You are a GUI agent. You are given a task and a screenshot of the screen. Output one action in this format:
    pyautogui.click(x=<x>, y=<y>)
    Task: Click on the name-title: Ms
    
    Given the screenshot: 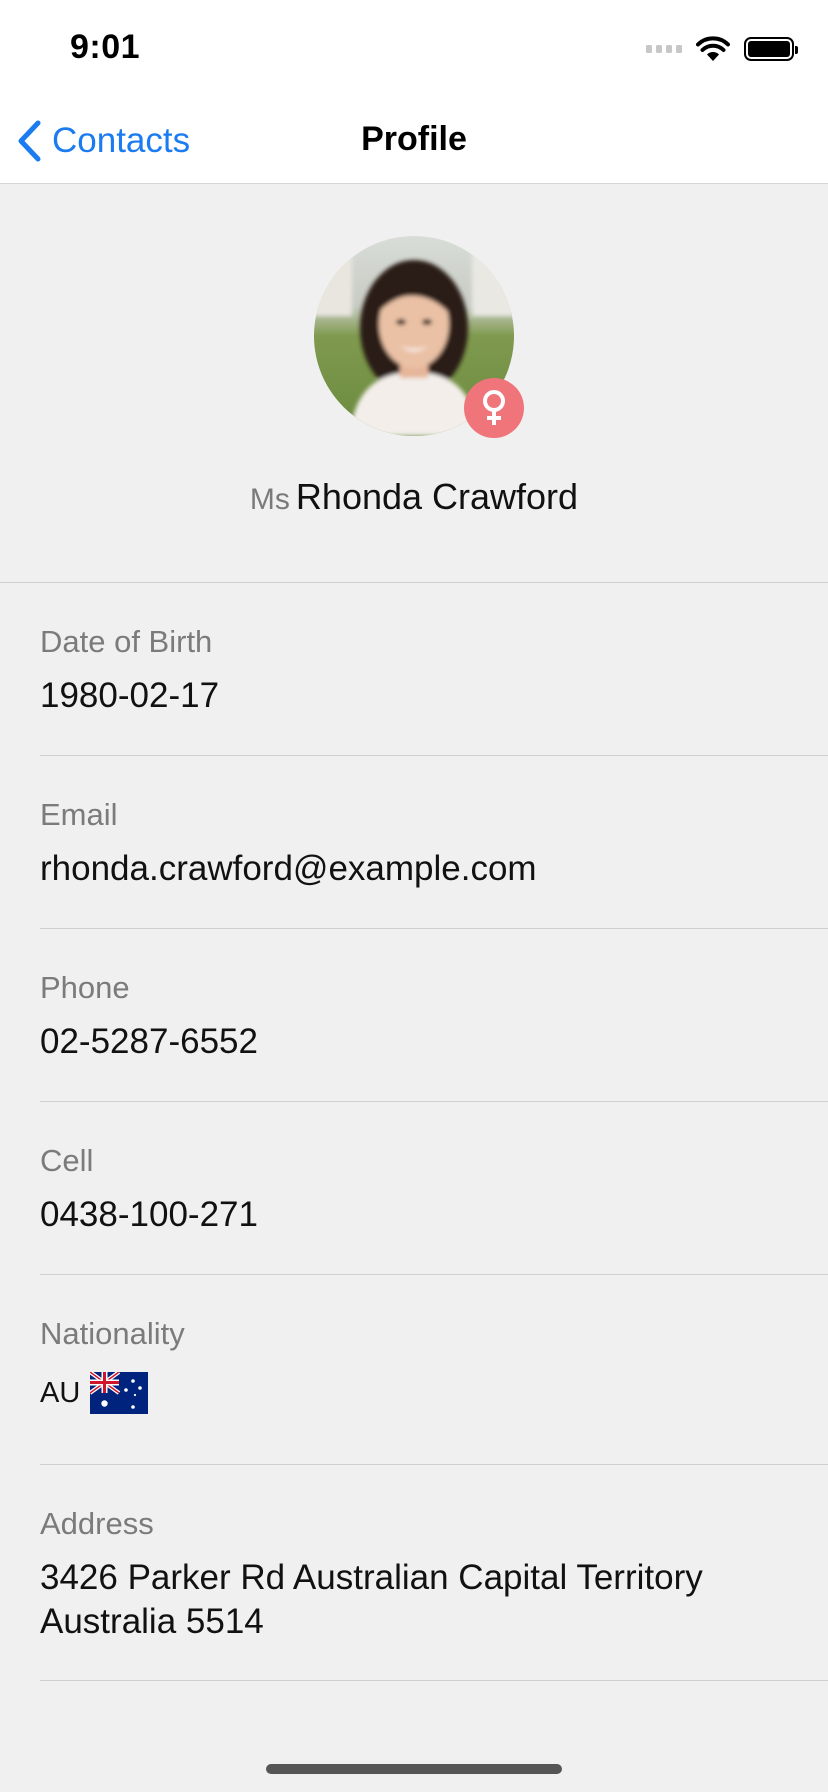 What is the action you would take?
    pyautogui.click(x=269, y=499)
    